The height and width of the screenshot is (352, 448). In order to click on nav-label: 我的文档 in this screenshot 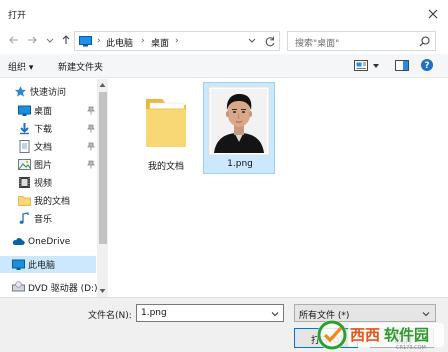, I will do `click(52, 202)`.